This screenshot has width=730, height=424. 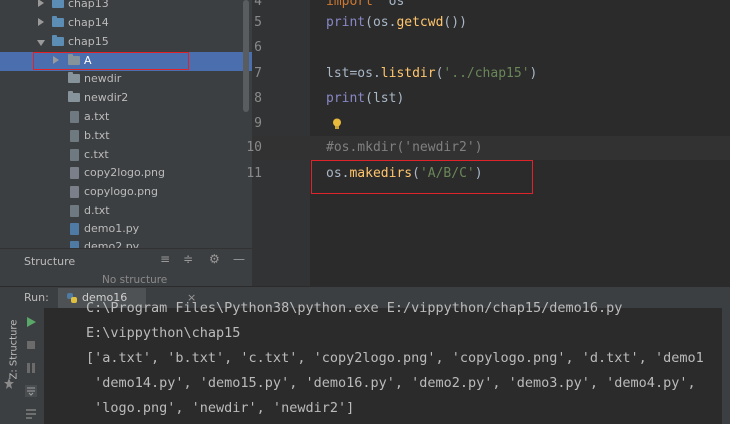 I want to click on line-number: 6, so click(x=258, y=47).